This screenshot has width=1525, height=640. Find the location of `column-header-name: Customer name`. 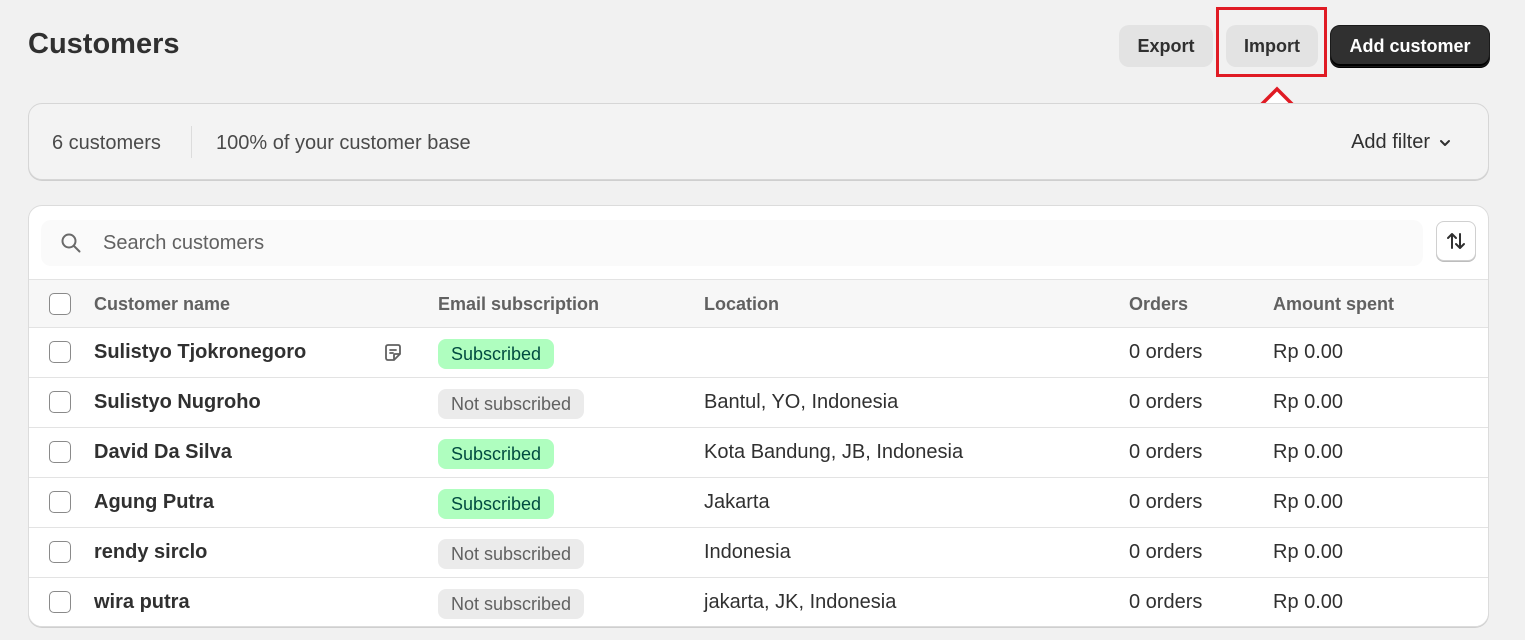

column-header-name: Customer name is located at coordinates (162, 304).